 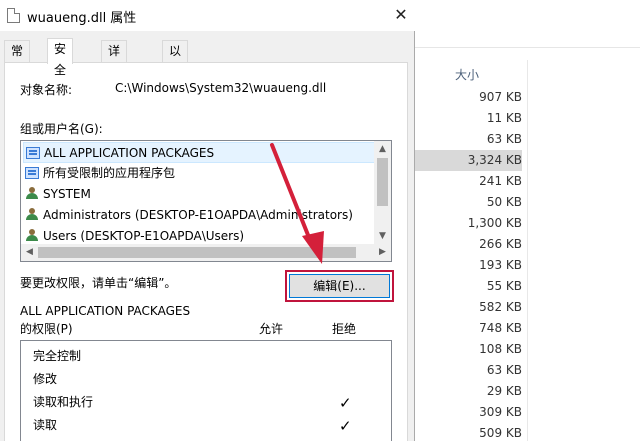 I want to click on vertical-scrollbar: ▲ ▼, so click(x=382, y=193).